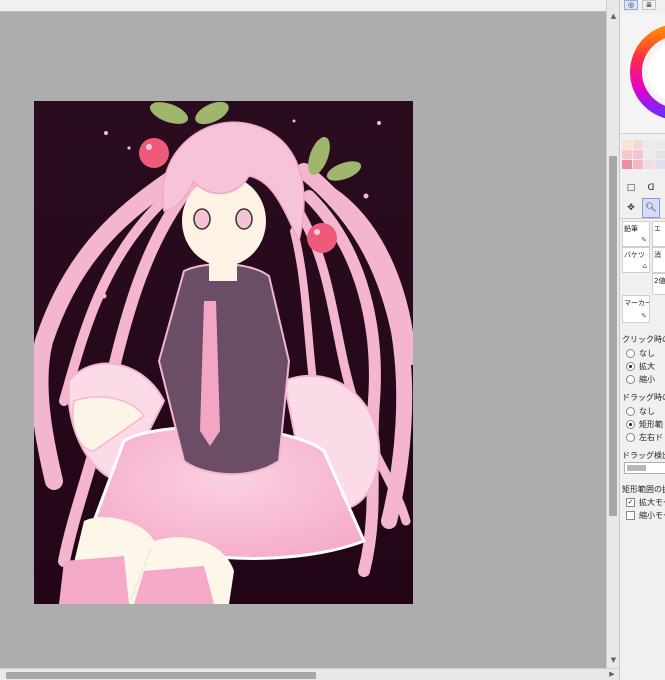 This screenshot has height=680, width=665. I want to click on right-stocking, so click(174, 585).